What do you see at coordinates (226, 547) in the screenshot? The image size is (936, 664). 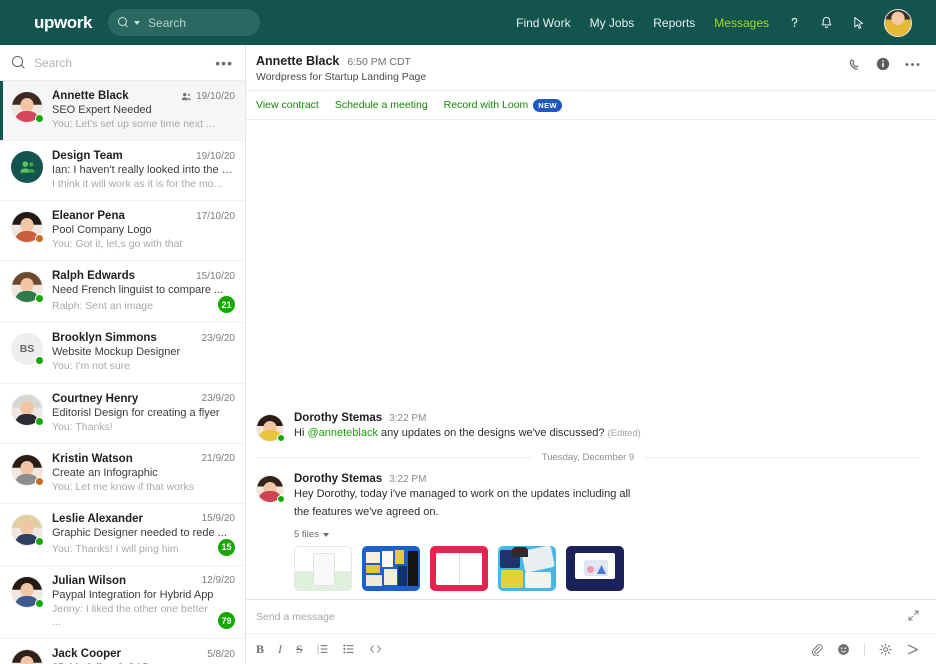 I see `unread-count-badge: 15` at bounding box center [226, 547].